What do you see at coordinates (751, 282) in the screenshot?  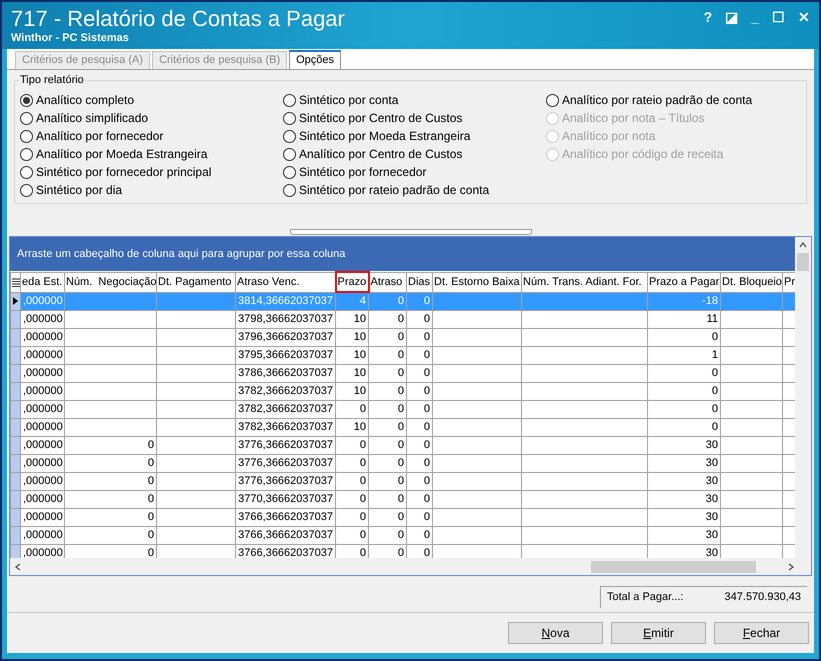 I see `column-header: Dt. Bloqueio` at bounding box center [751, 282].